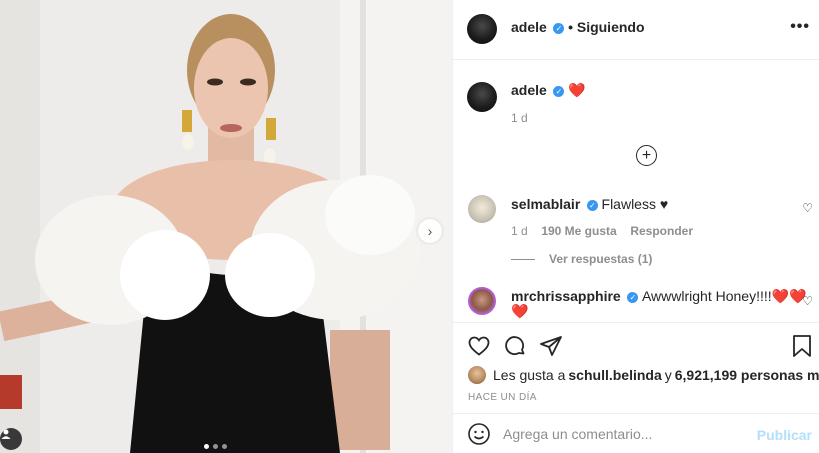  I want to click on author-avatar, so click(482, 29).